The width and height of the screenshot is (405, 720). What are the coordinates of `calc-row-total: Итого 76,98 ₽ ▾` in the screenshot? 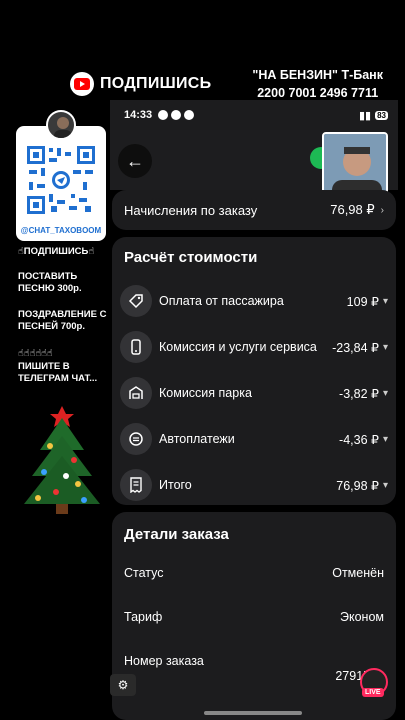 It's located at (254, 485).